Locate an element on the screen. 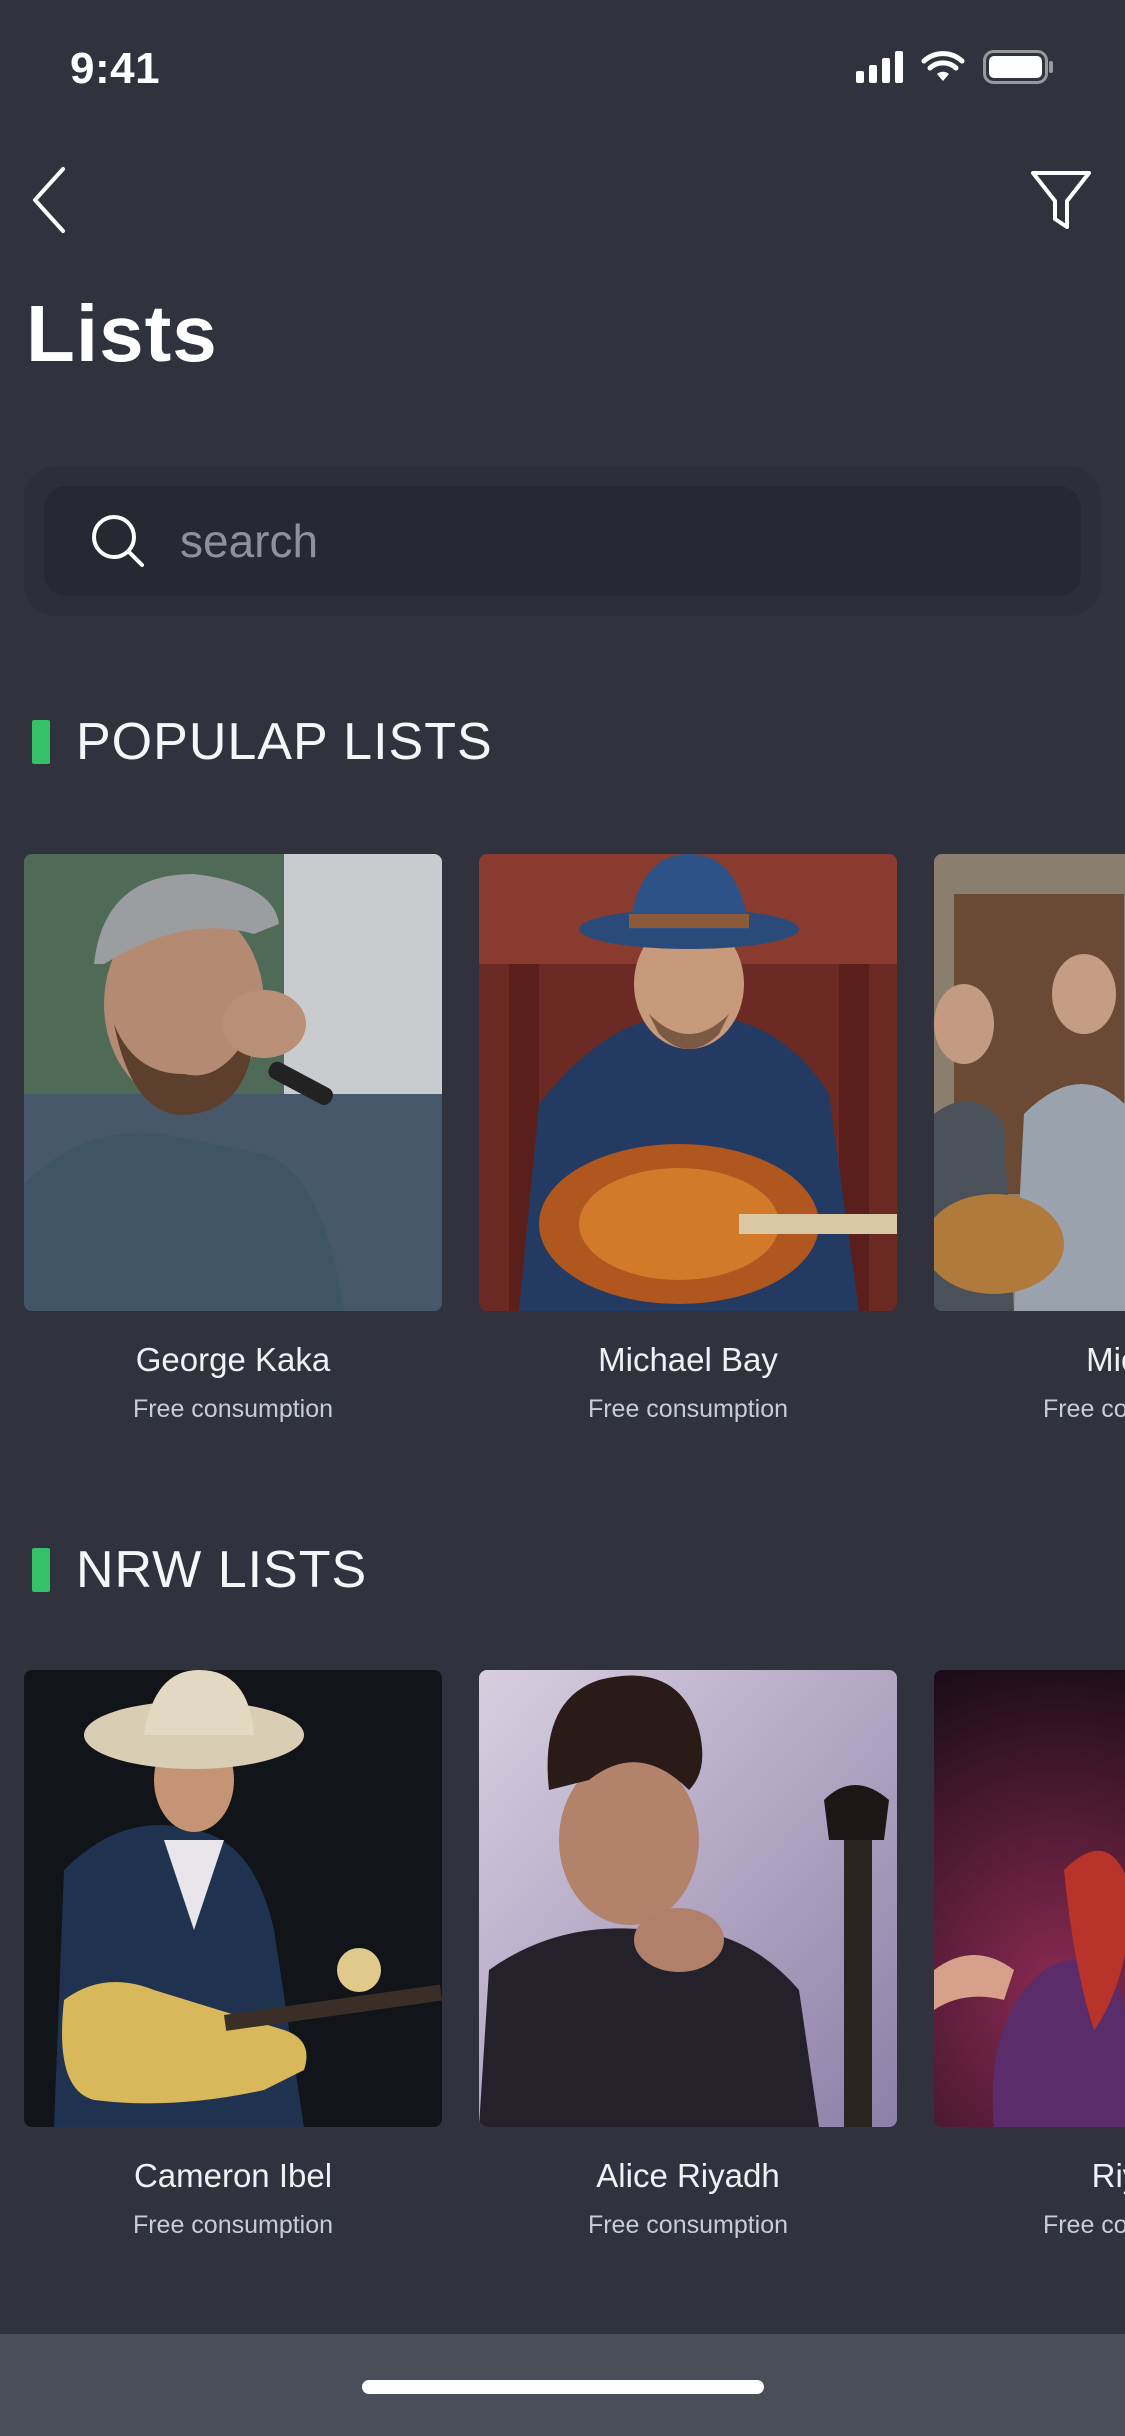 The width and height of the screenshot is (1125, 2436). bottom-bar is located at coordinates (562, 2385).